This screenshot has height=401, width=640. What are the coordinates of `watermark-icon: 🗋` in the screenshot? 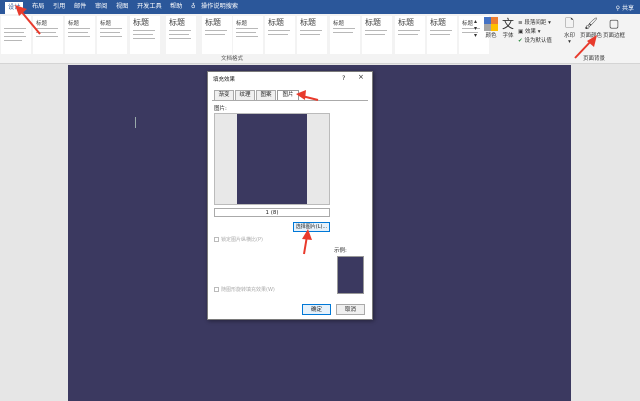 It's located at (569, 23).